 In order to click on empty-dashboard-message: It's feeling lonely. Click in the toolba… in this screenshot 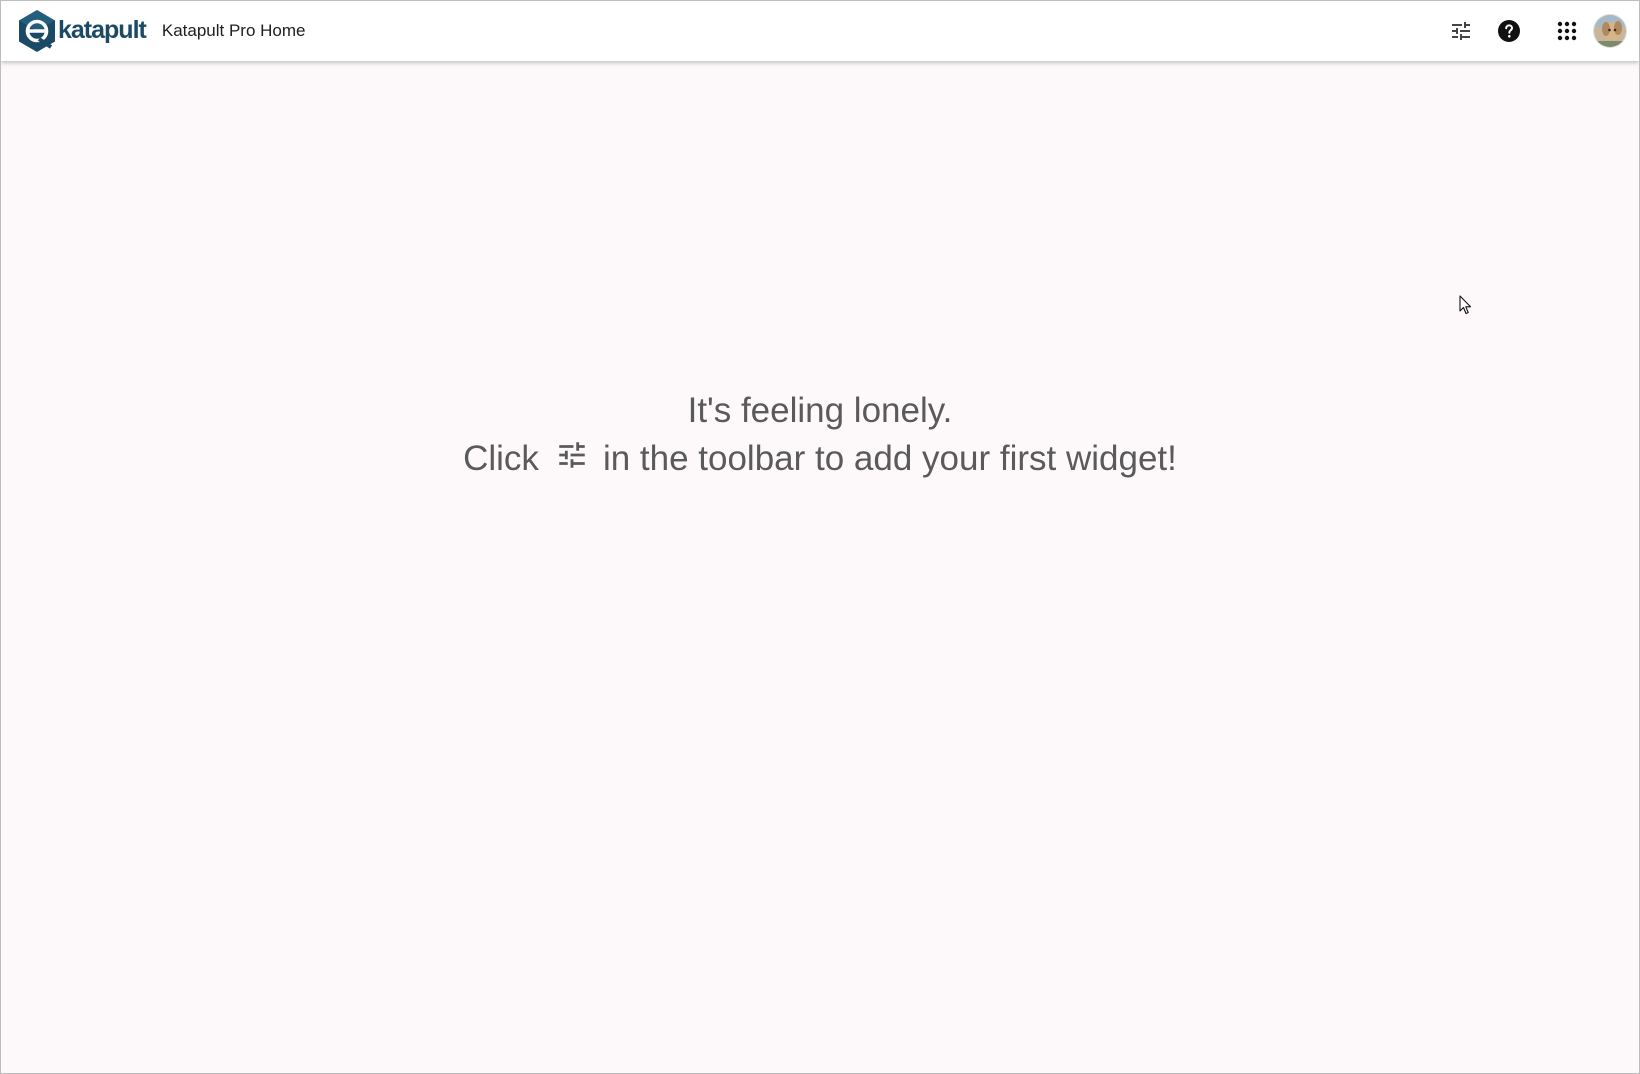, I will do `click(820, 435)`.